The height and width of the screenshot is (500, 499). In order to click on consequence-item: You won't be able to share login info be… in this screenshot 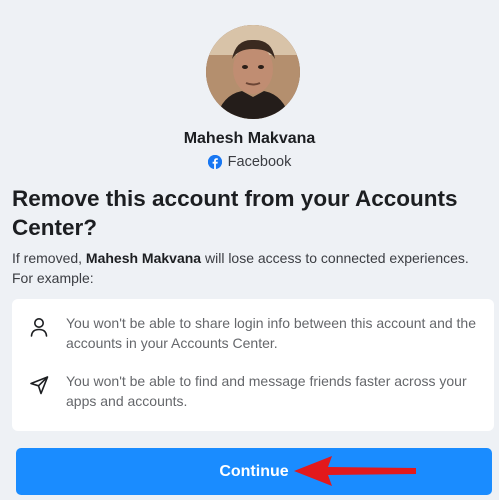, I will do `click(253, 333)`.